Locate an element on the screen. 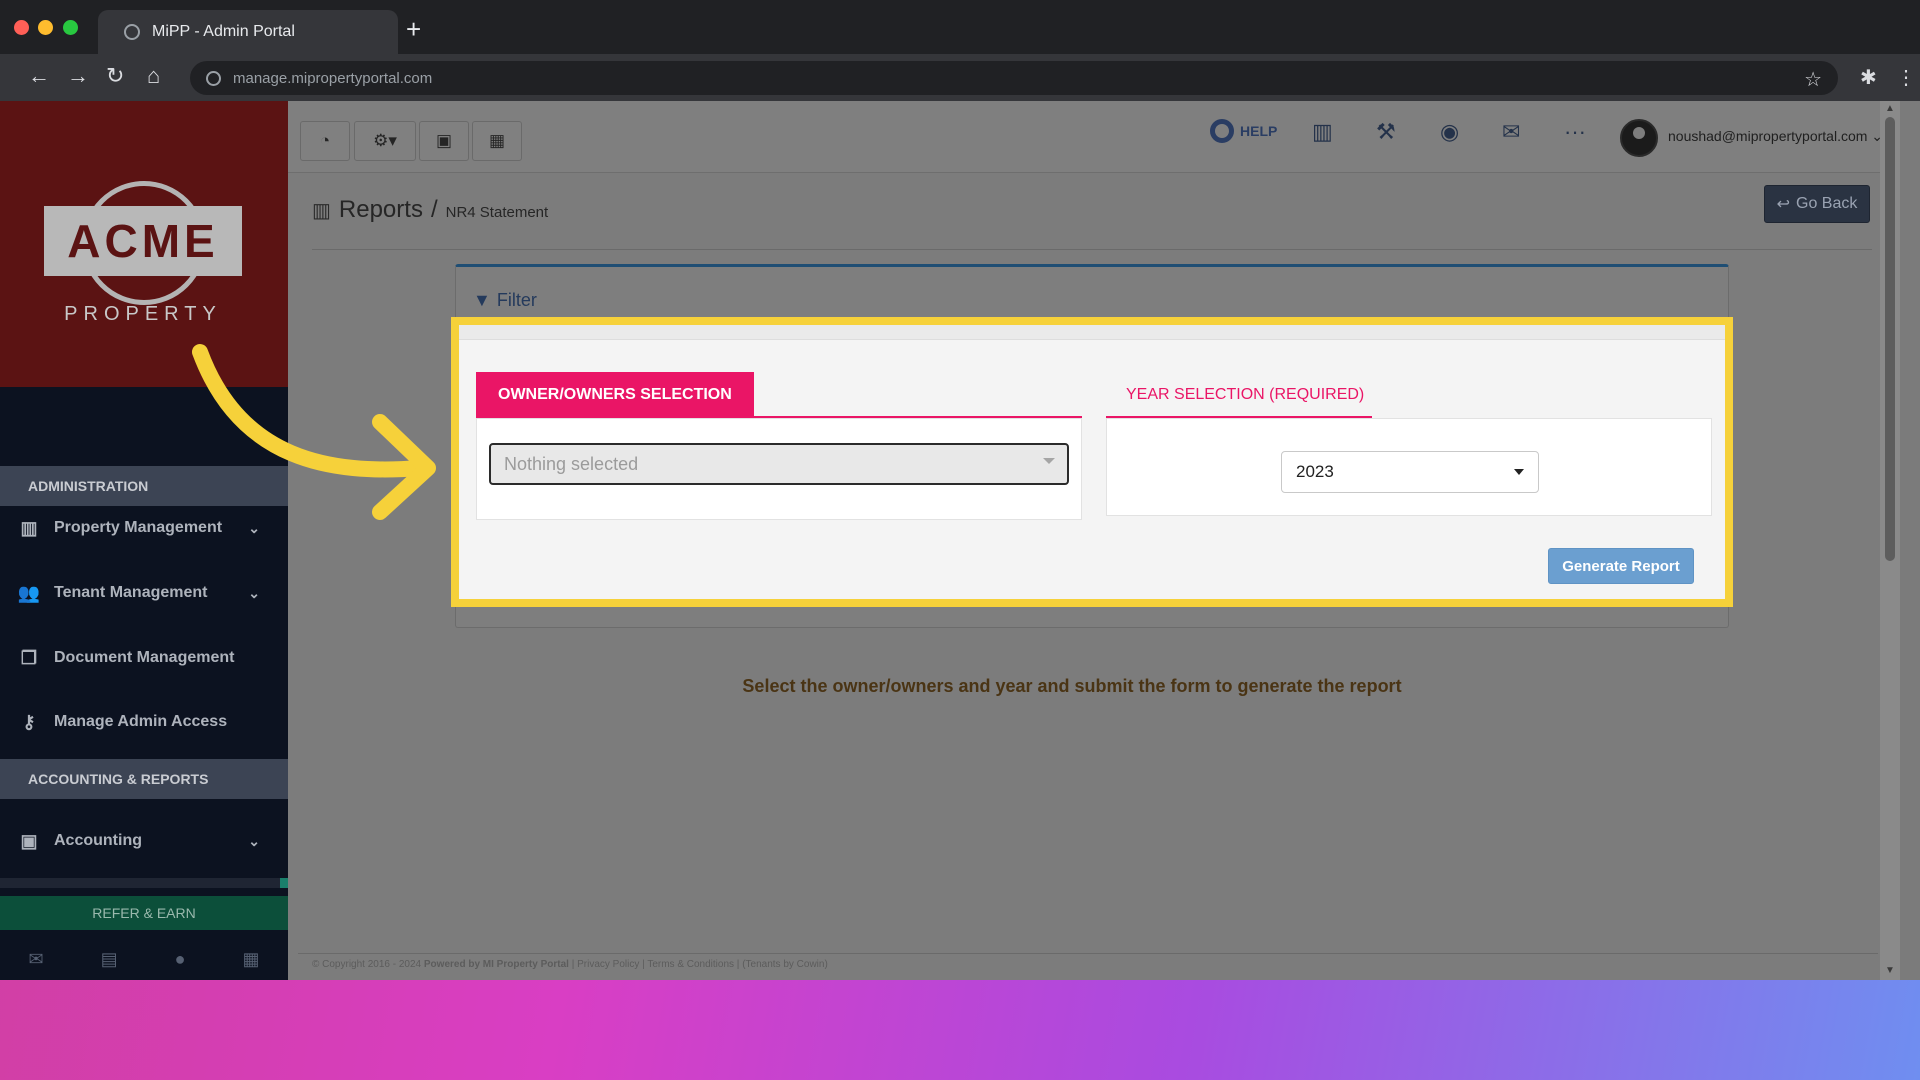 This screenshot has height=1080, width=1920. page-scrollbar: ▲ ▼ is located at coordinates (1890, 540).